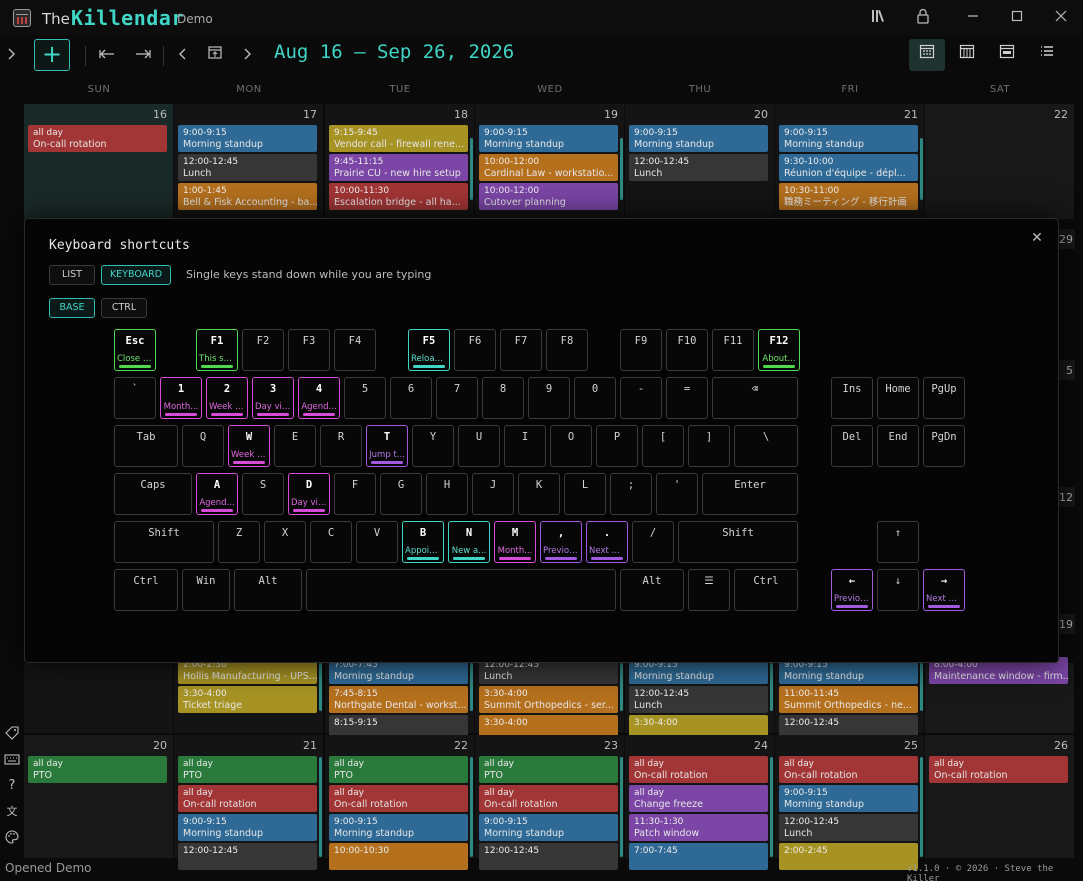  I want to click on modifier-base-button: BASE, so click(72, 308).